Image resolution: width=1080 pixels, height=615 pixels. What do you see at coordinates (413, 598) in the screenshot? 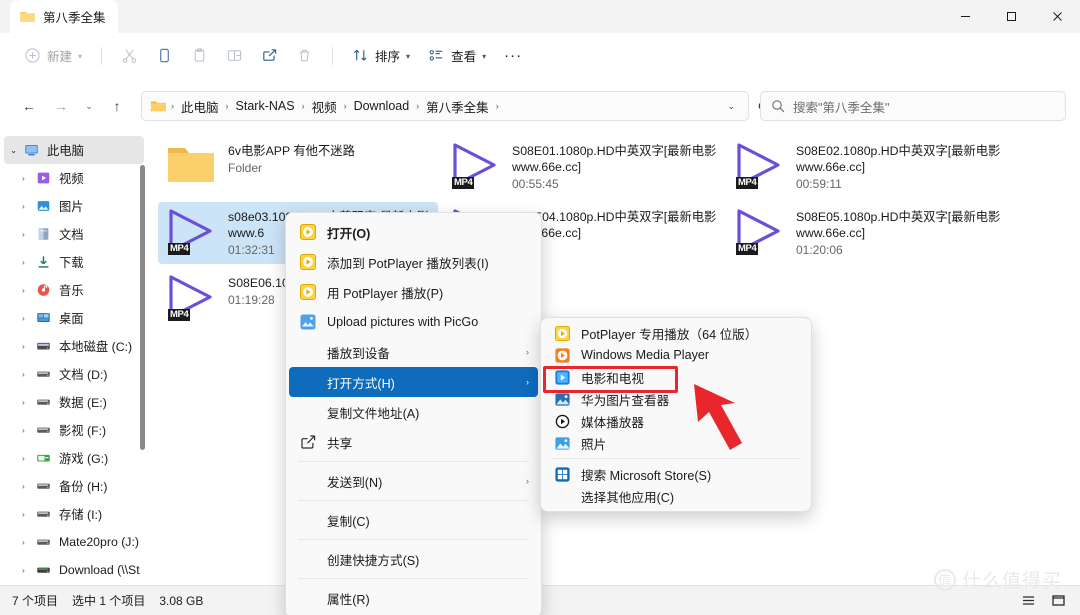
I see `context-menu-item-11: 属性(R)` at bounding box center [413, 598].